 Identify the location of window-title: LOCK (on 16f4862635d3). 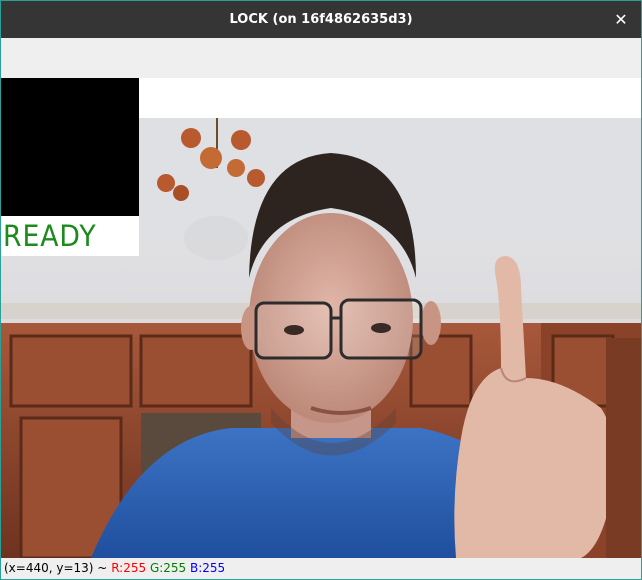
(321, 19).